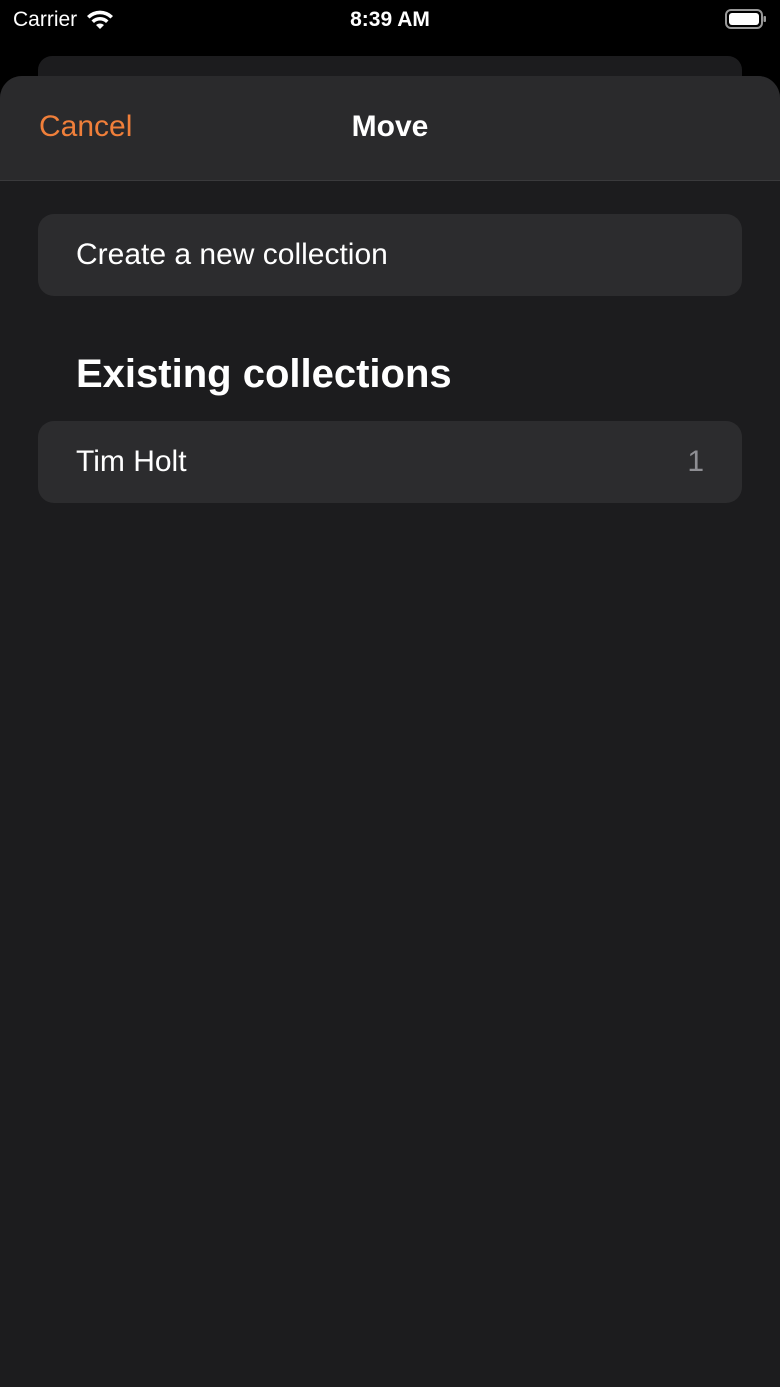  Describe the element at coordinates (131, 461) in the screenshot. I see `collection-name: Tim Holt` at that location.